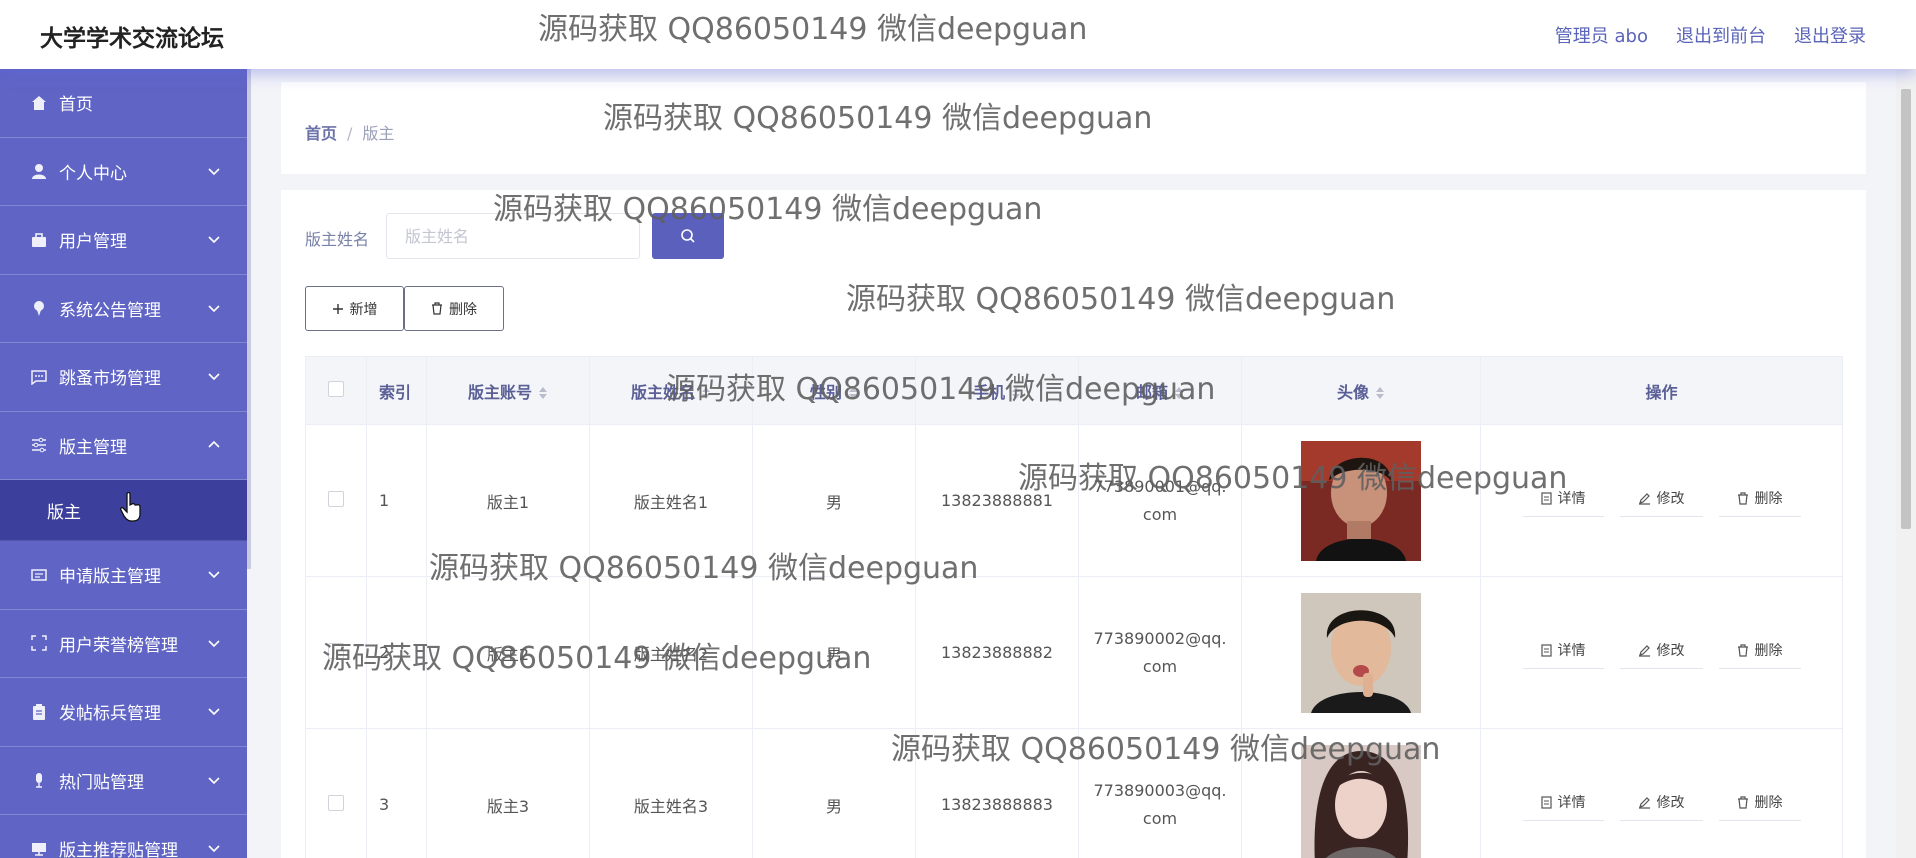 This screenshot has height=858, width=1916. Describe the element at coordinates (671, 793) in the screenshot. I see `cell-name: 版主姓名3` at that location.